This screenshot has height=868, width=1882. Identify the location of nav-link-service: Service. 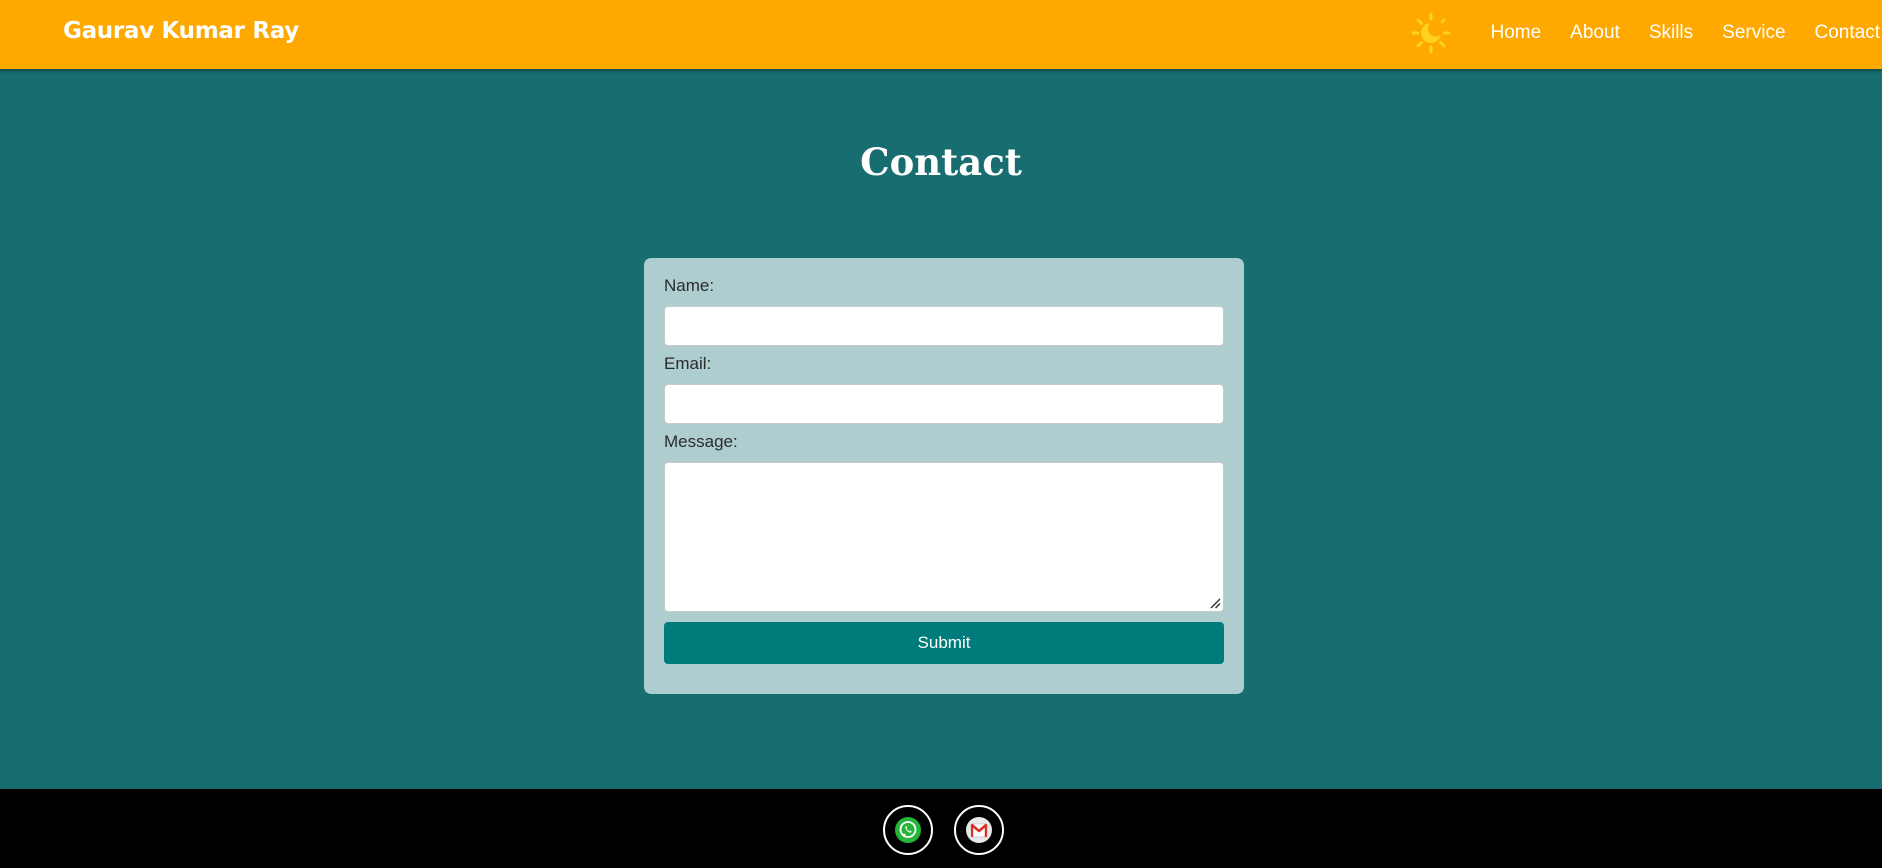
(1753, 33).